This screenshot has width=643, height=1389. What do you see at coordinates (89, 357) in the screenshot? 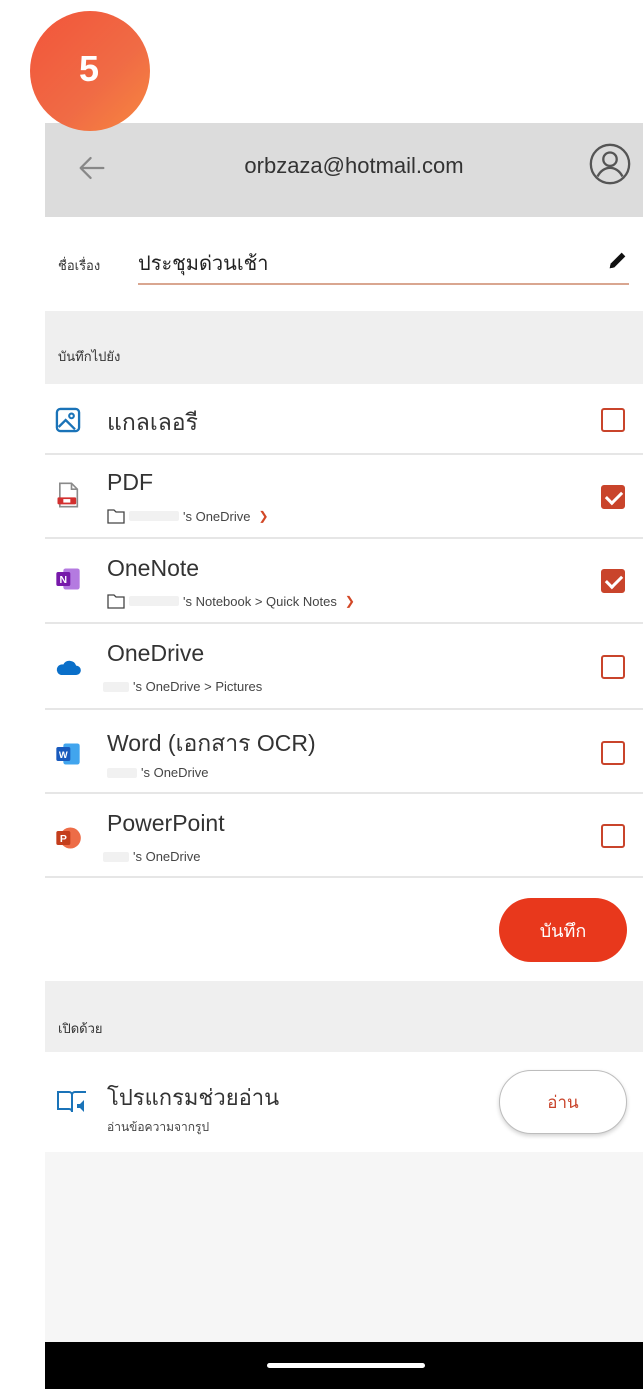
I see `save-to-header-label: บันทึกไปยัง` at bounding box center [89, 357].